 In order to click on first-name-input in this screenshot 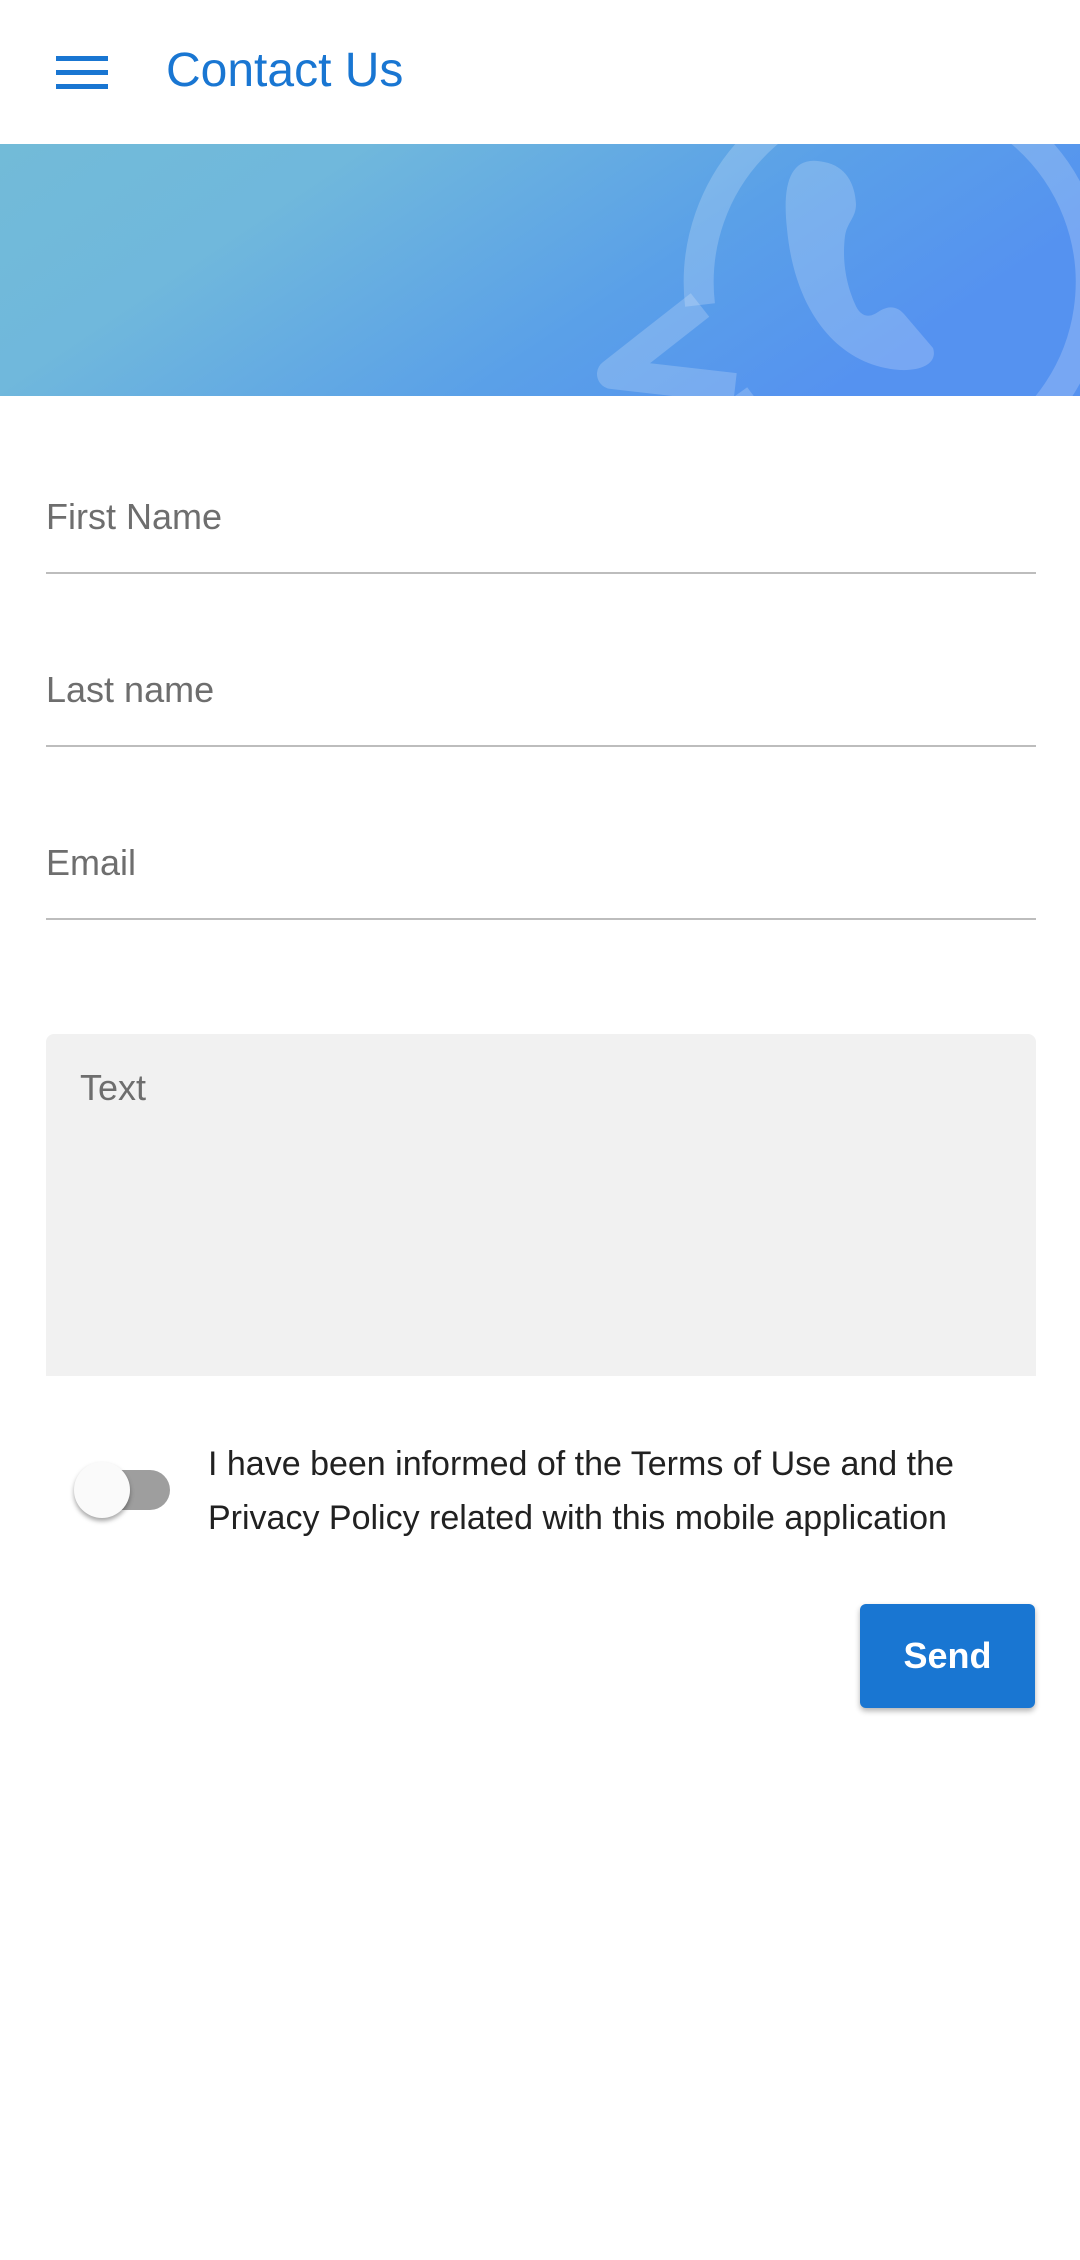, I will do `click(541, 517)`.